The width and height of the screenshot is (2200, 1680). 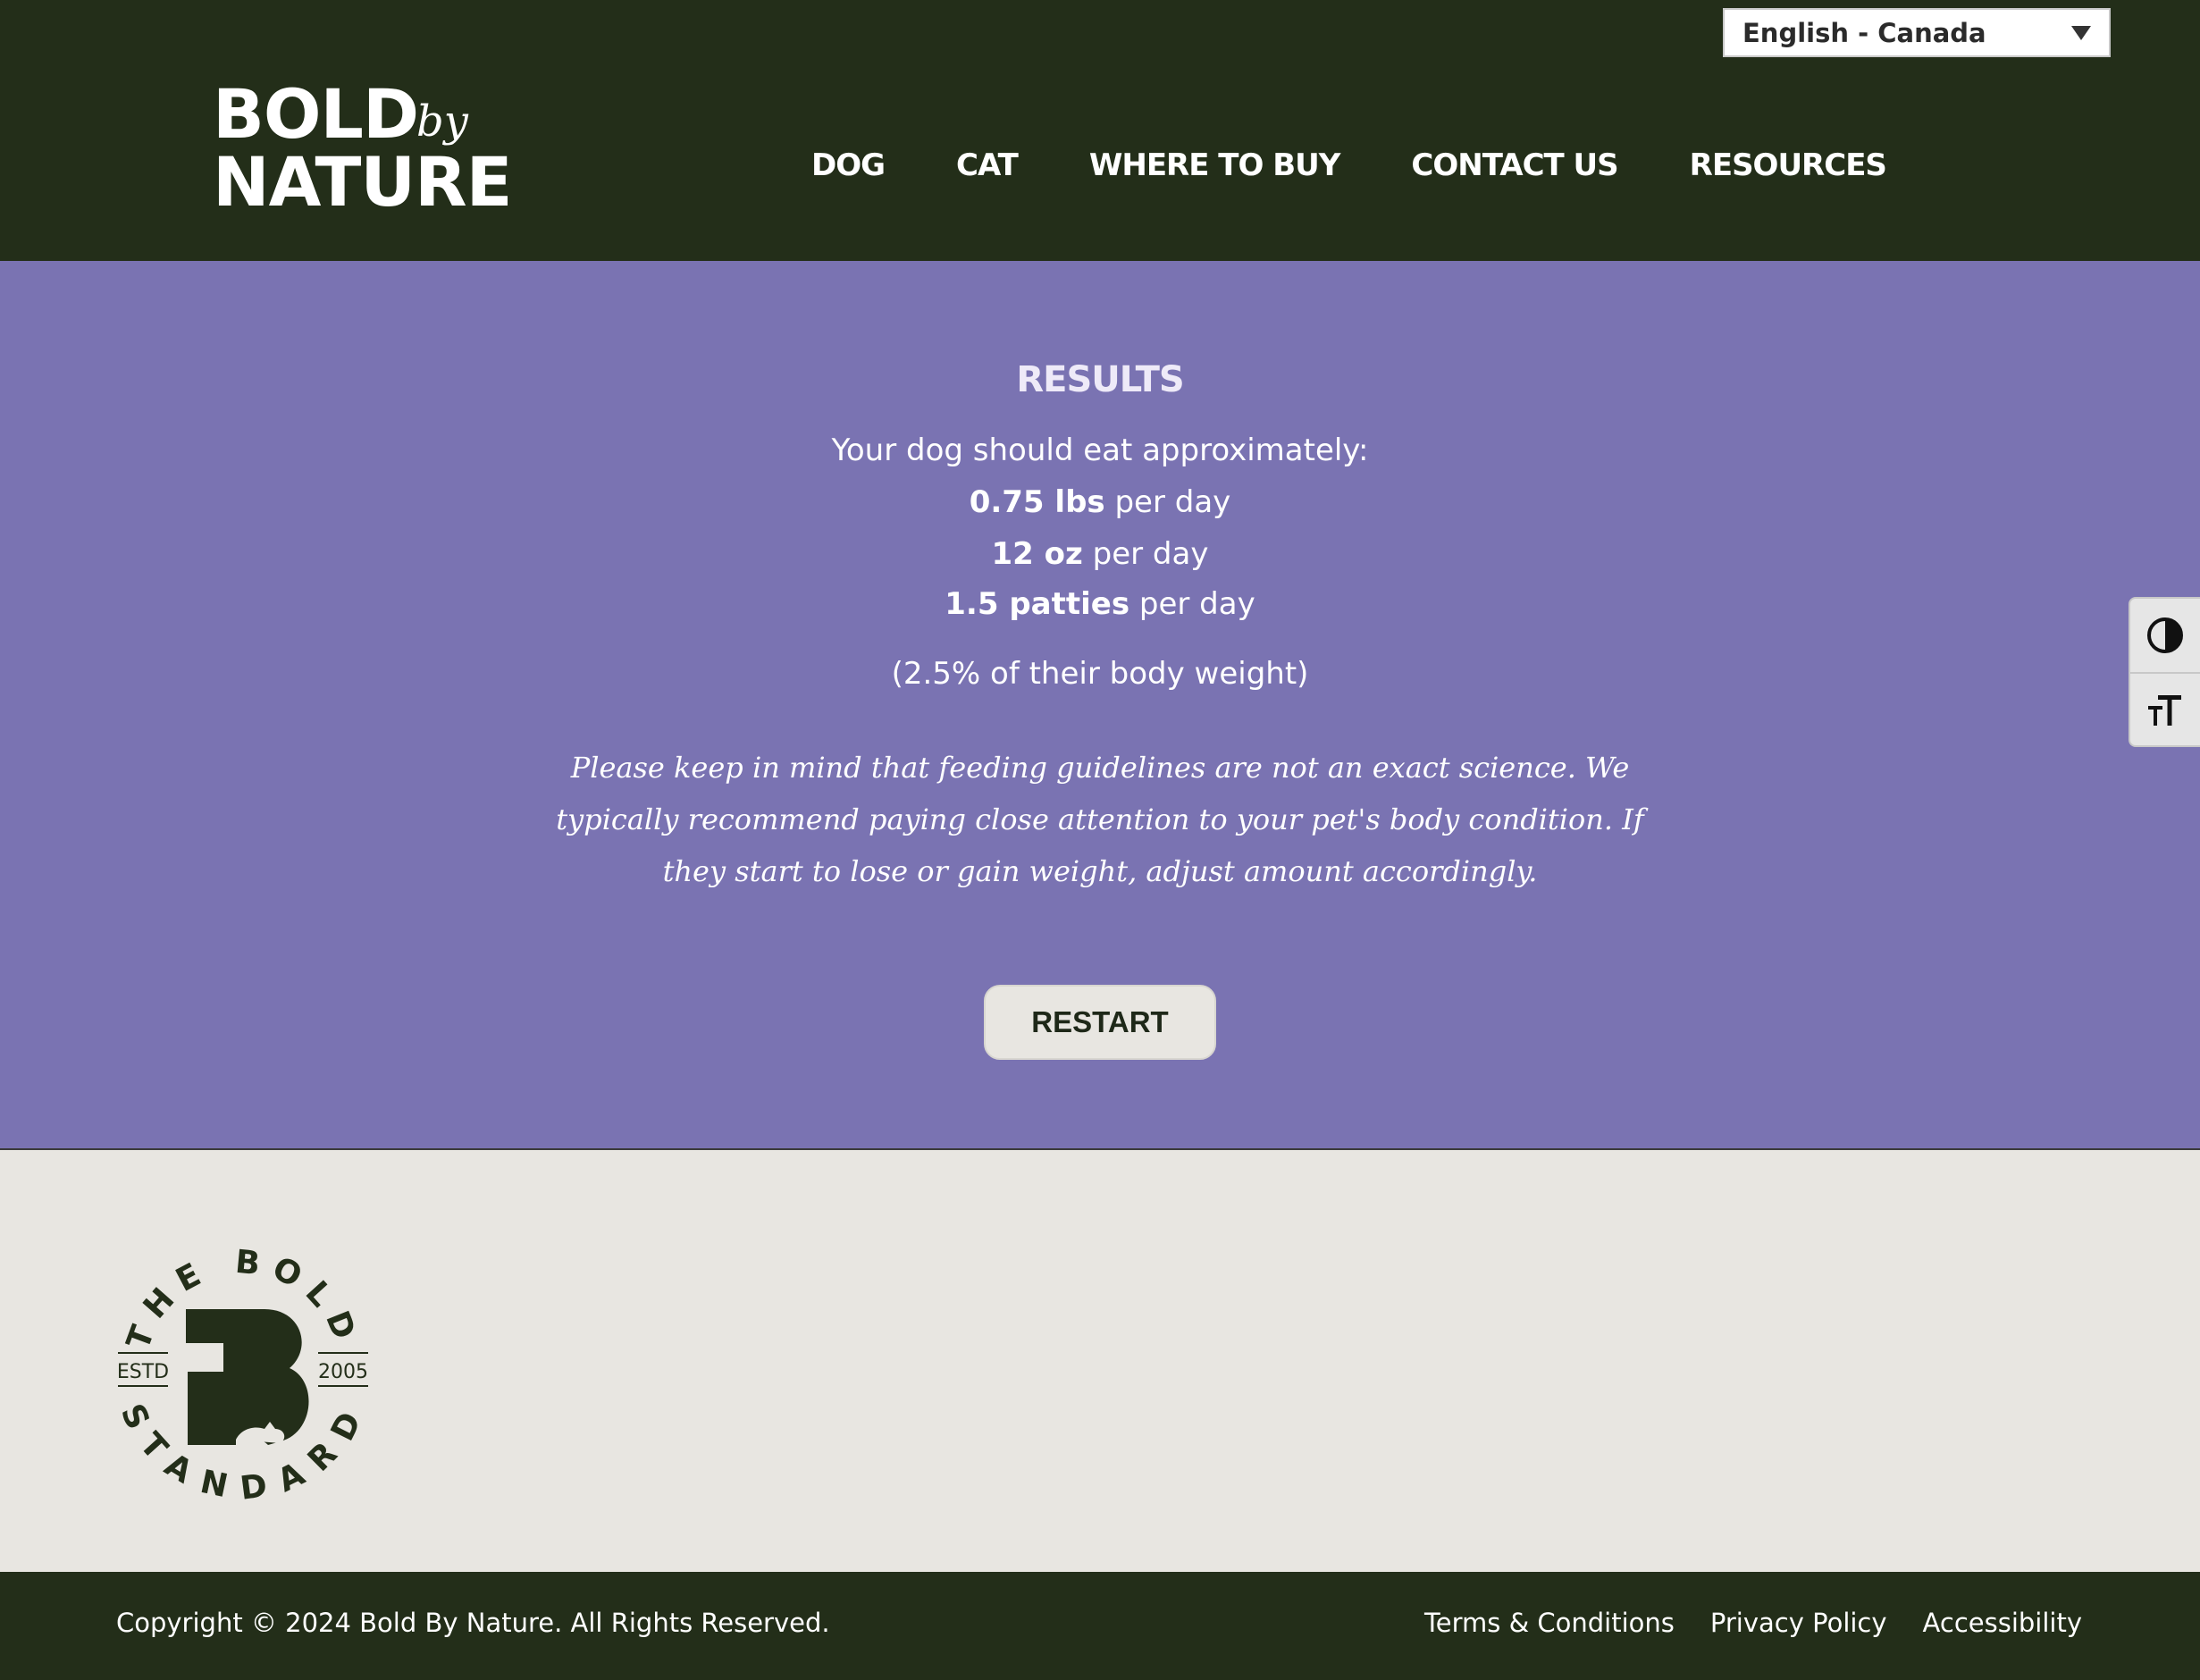 I want to click on result-oz: 12 oz per day, so click(x=1100, y=554).